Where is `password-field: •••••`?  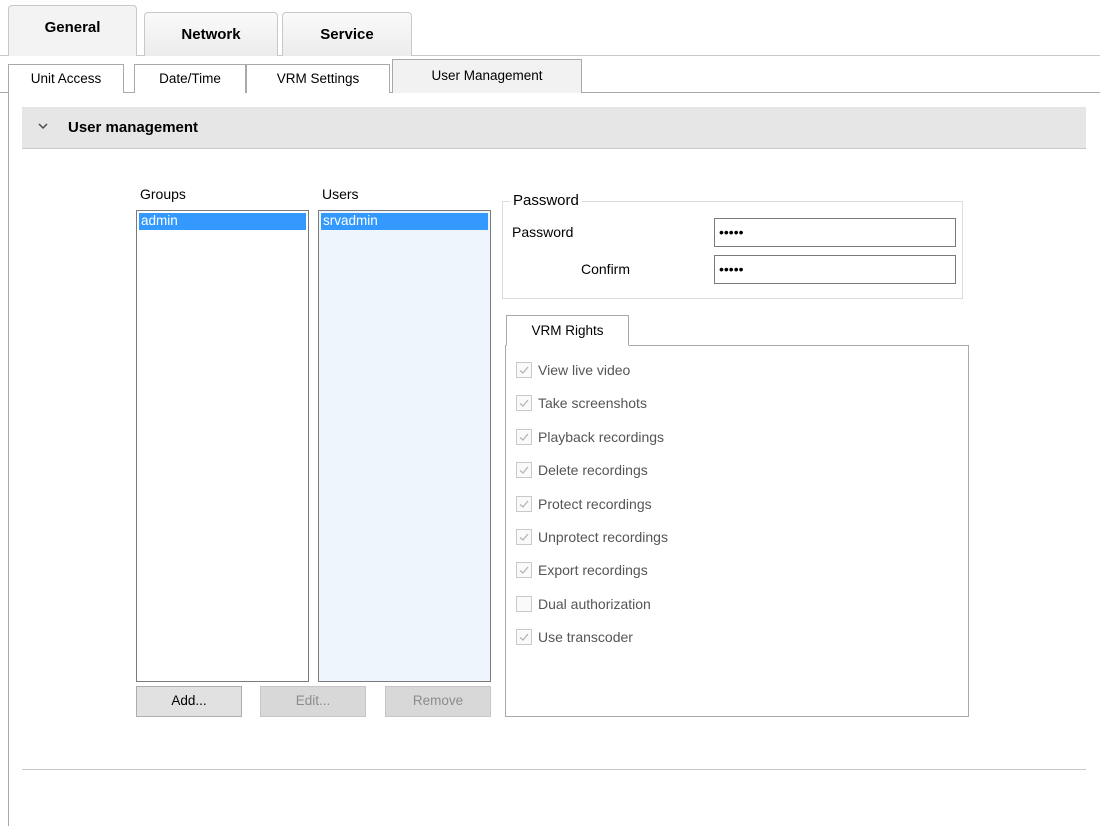
password-field: ••••• is located at coordinates (835, 232).